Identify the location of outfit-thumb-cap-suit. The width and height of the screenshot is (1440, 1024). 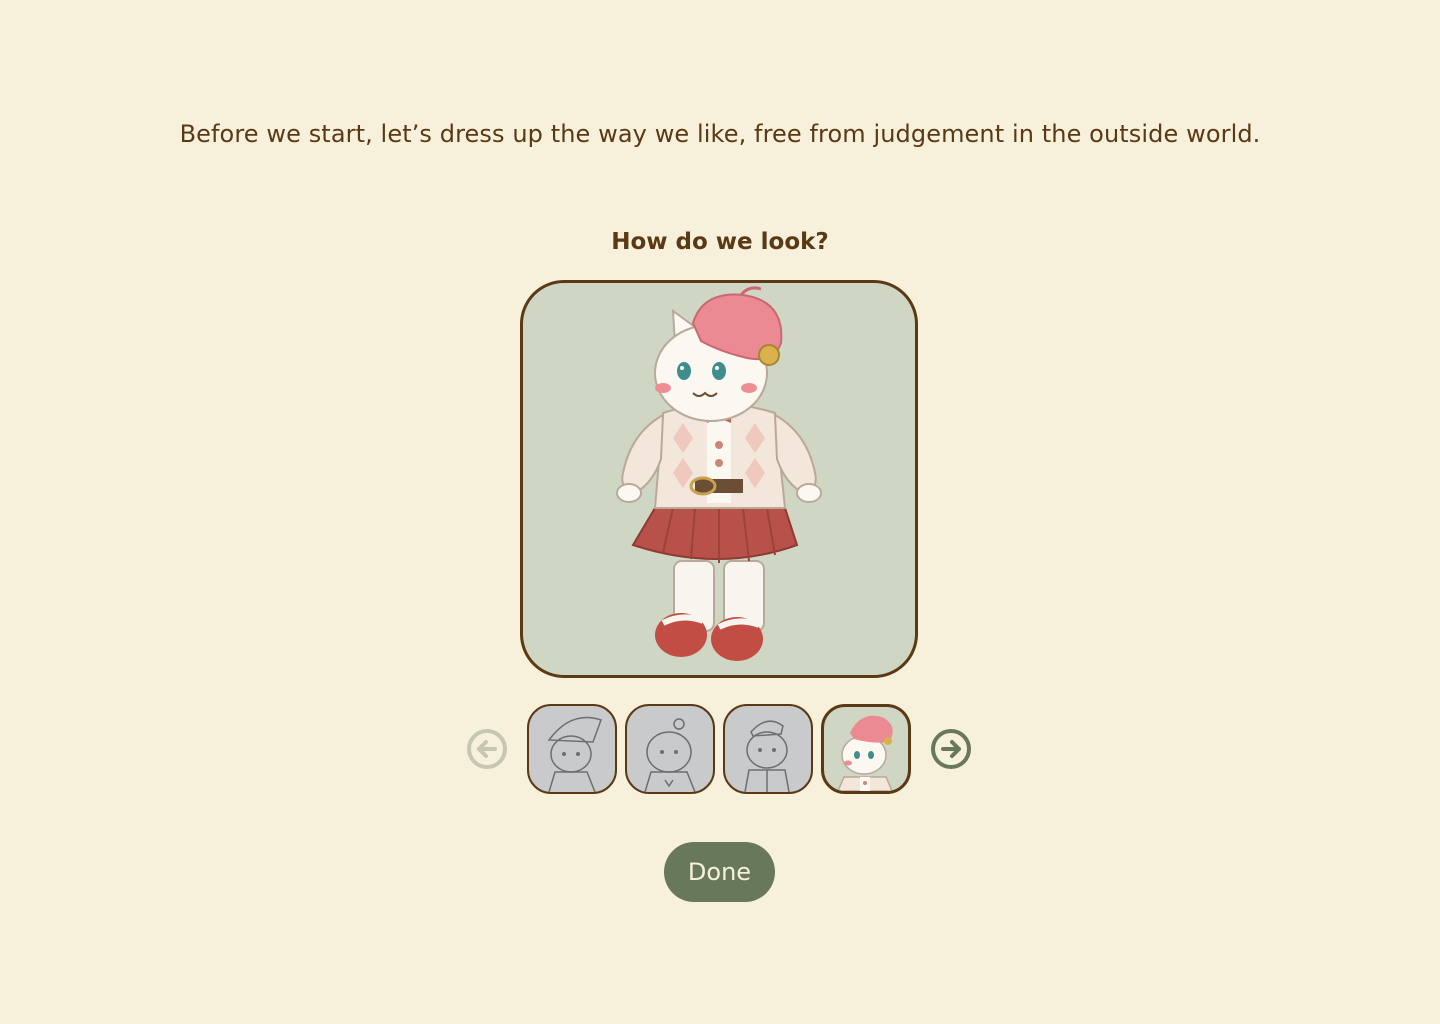
(768, 749).